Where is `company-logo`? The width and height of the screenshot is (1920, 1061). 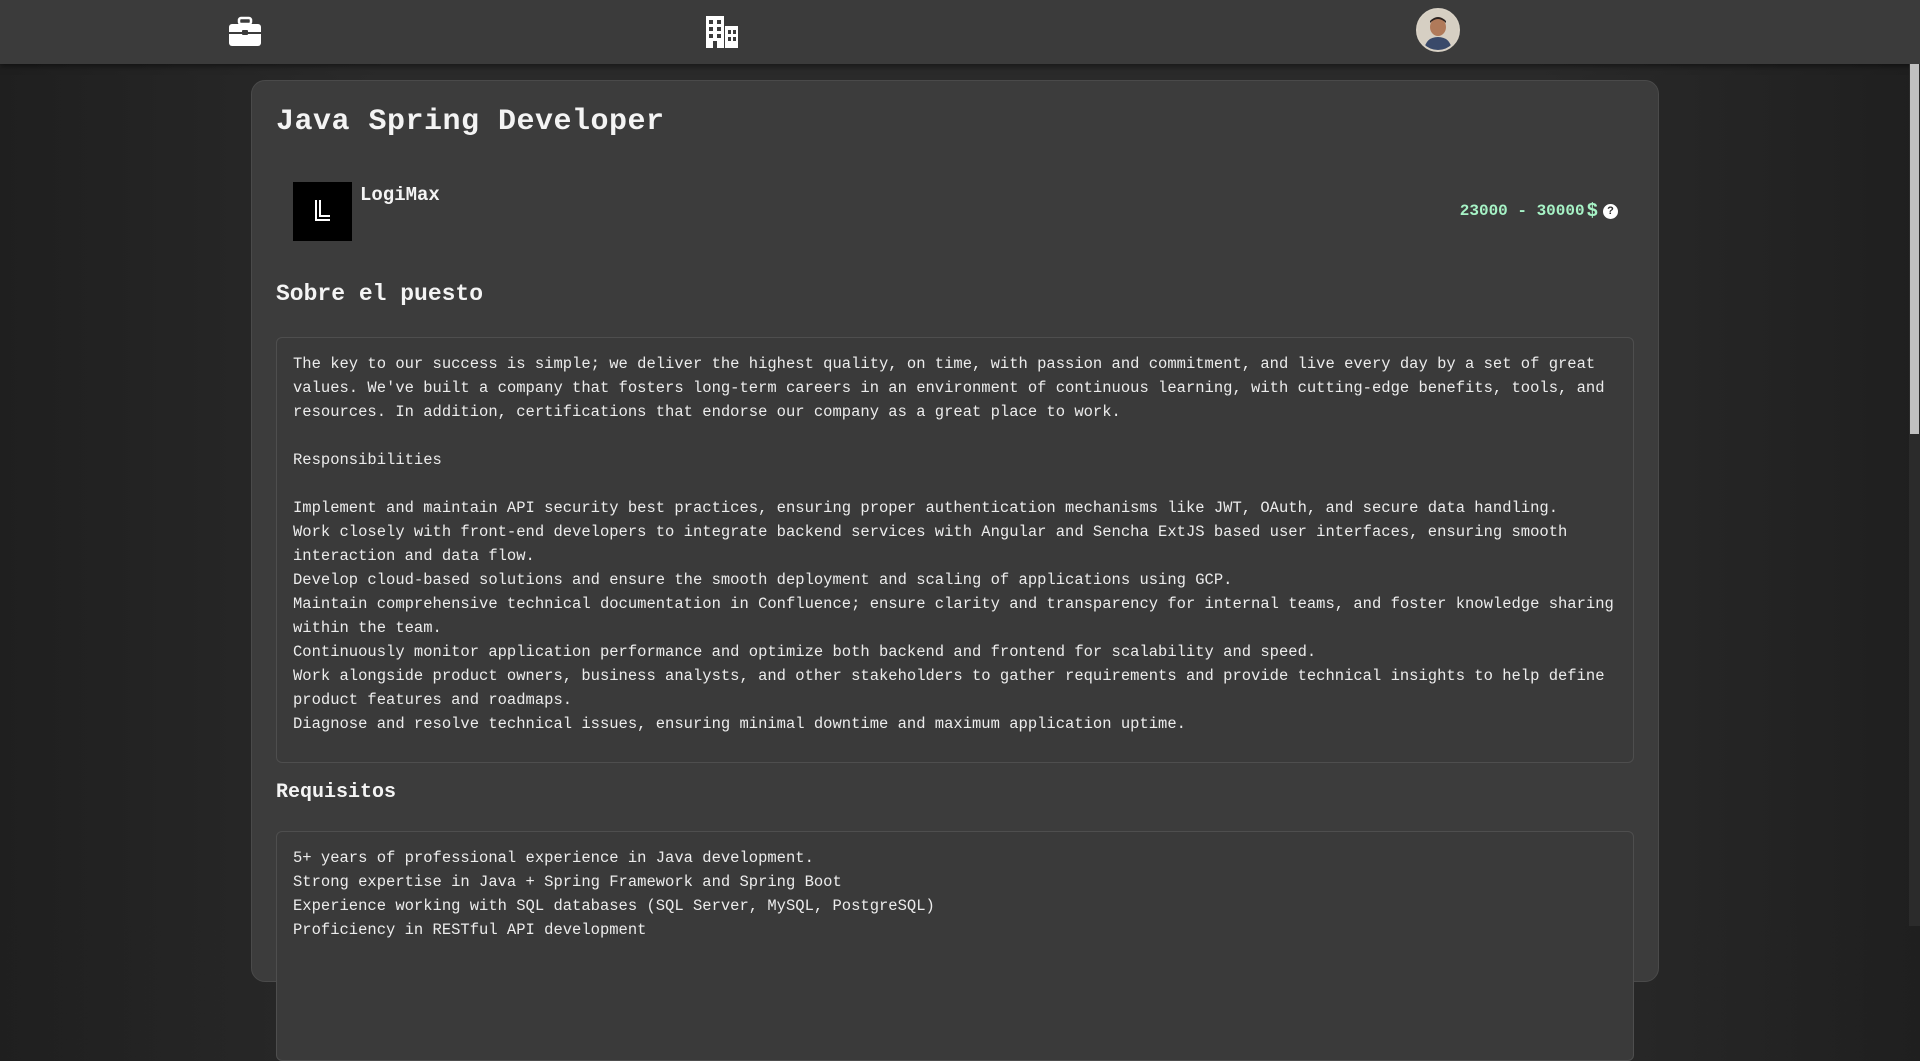
company-logo is located at coordinates (322, 211).